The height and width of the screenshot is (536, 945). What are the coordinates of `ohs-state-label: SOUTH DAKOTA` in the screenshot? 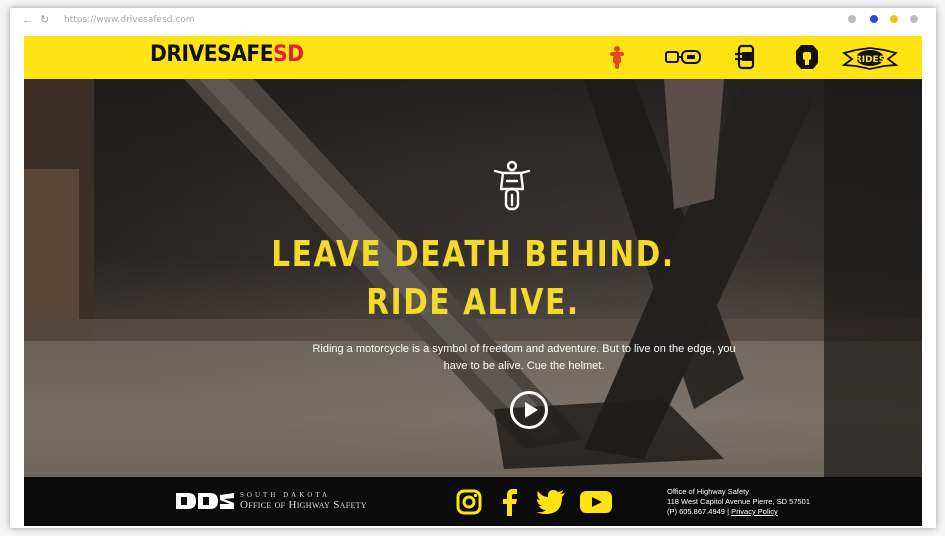 It's located at (285, 495).